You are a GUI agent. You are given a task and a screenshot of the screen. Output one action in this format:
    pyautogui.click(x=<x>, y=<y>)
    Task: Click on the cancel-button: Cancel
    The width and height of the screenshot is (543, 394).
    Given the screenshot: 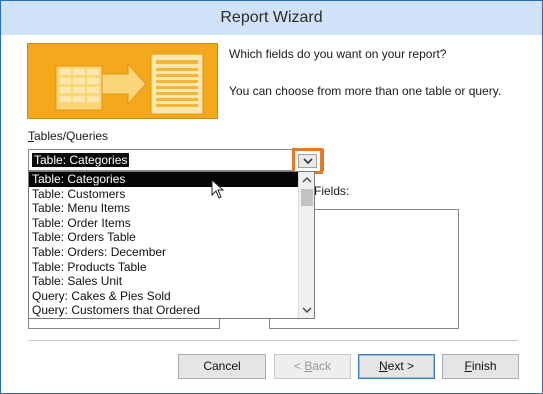 What is the action you would take?
    pyautogui.click(x=222, y=366)
    